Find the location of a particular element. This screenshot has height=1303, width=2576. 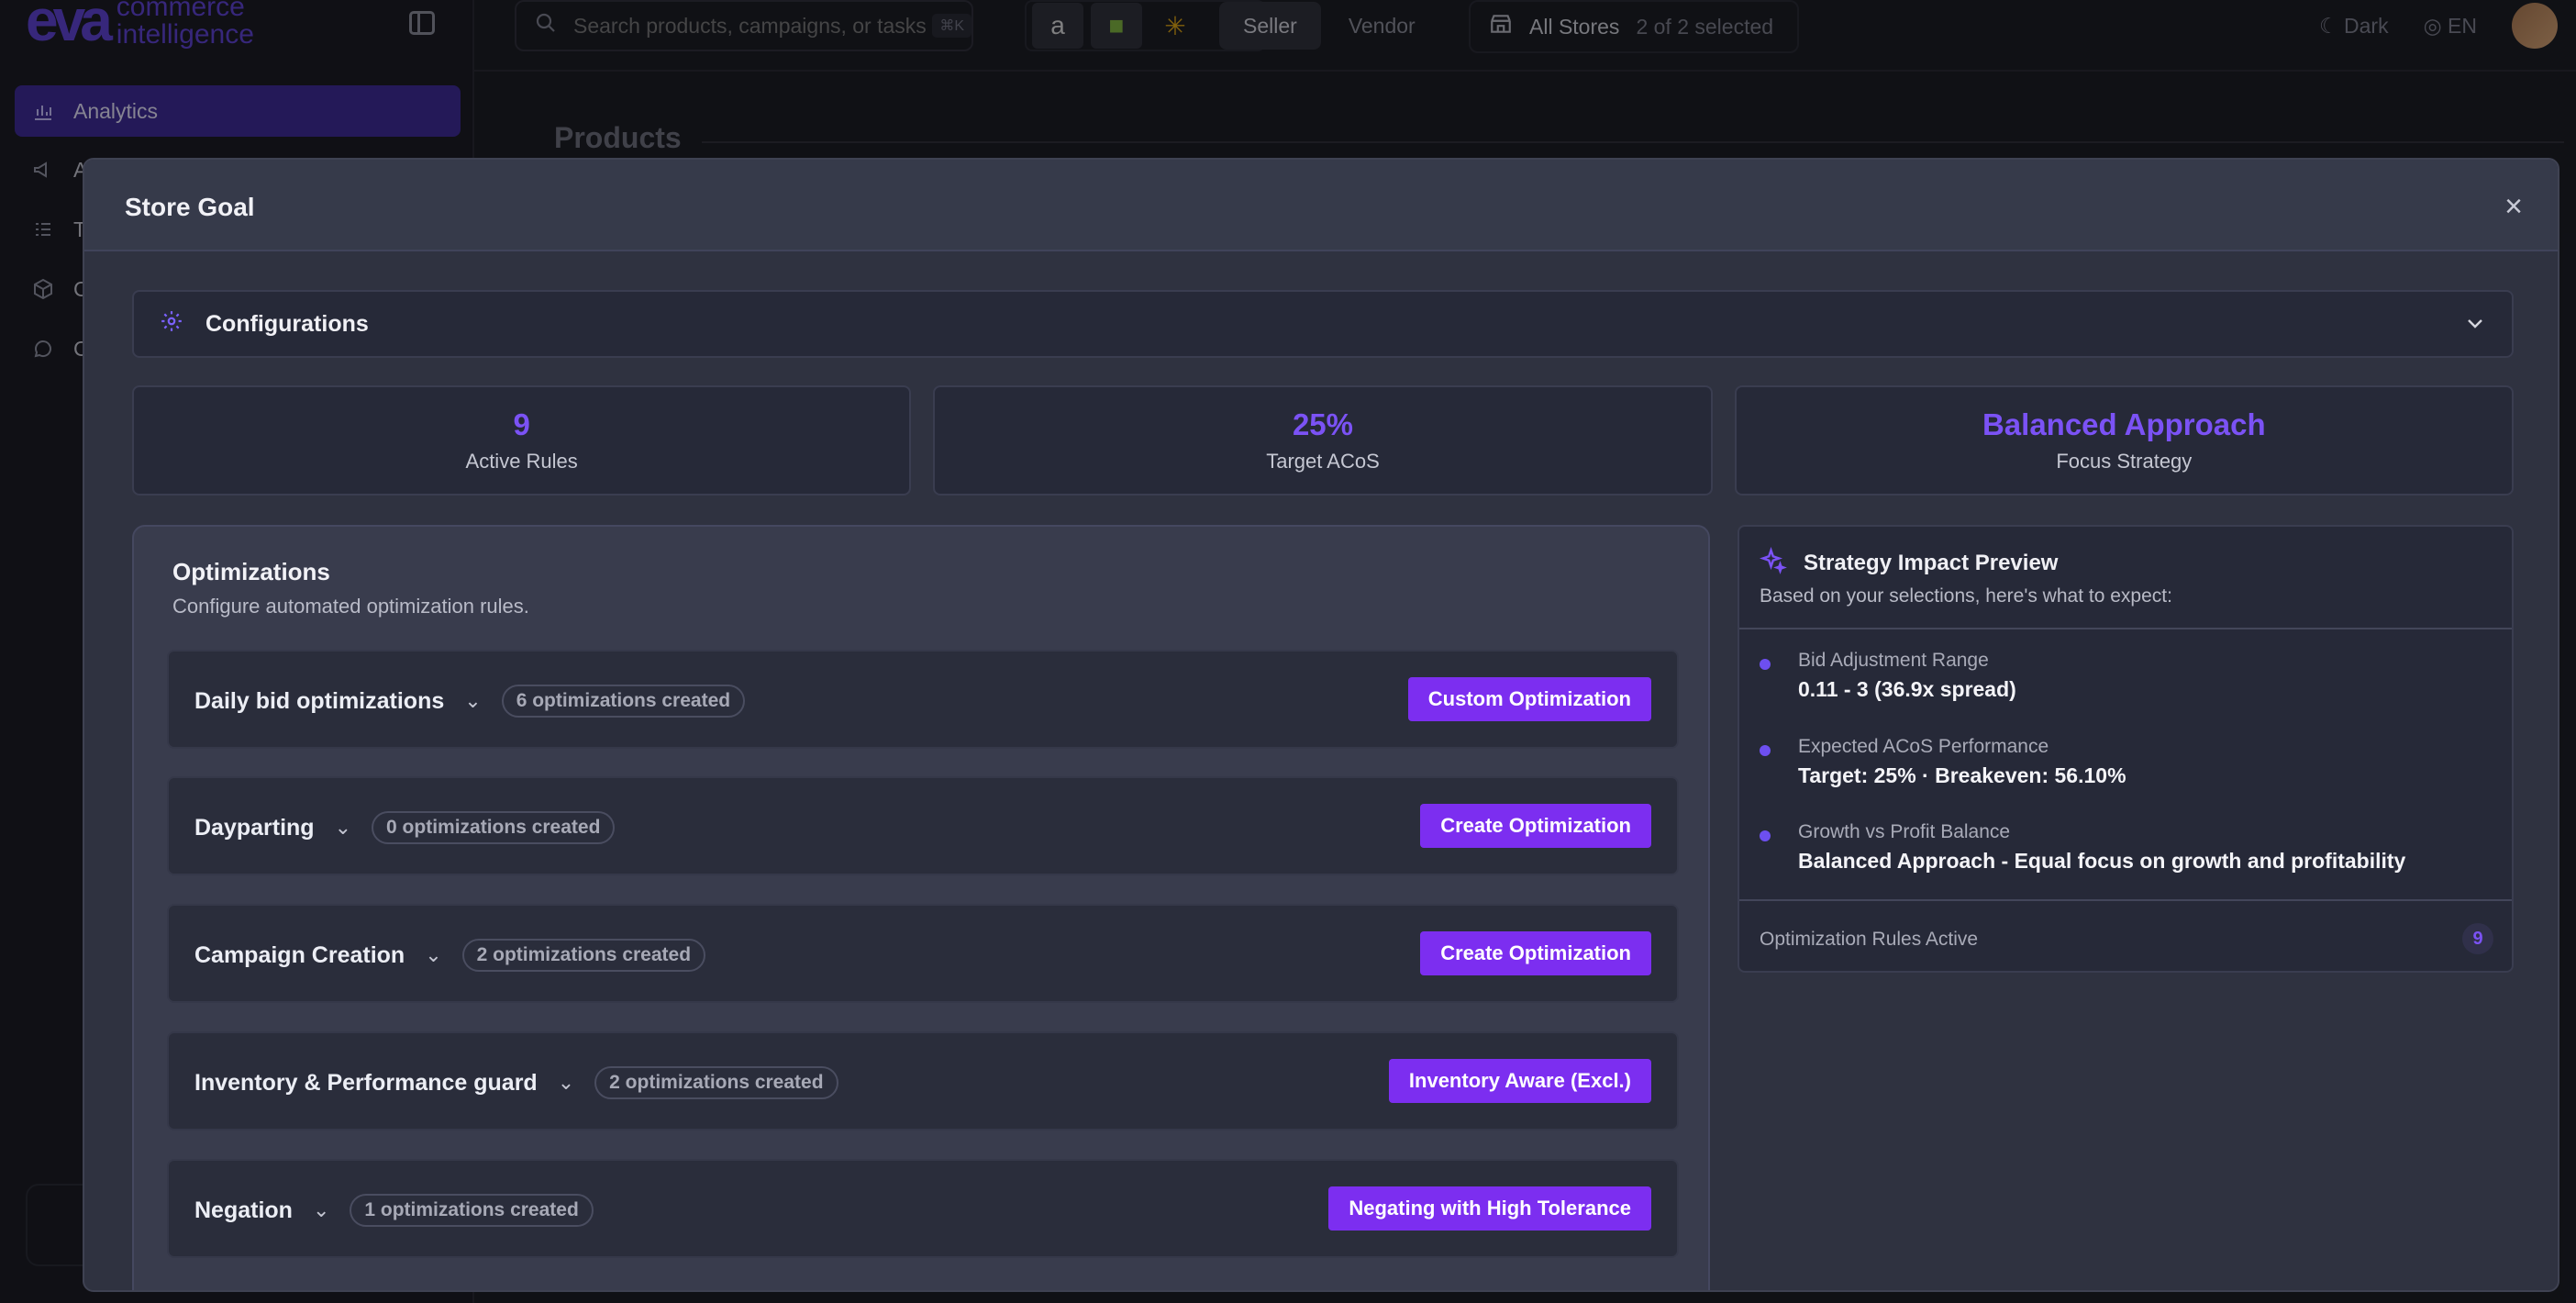

configurations-label: Configurations is located at coordinates (287, 323).